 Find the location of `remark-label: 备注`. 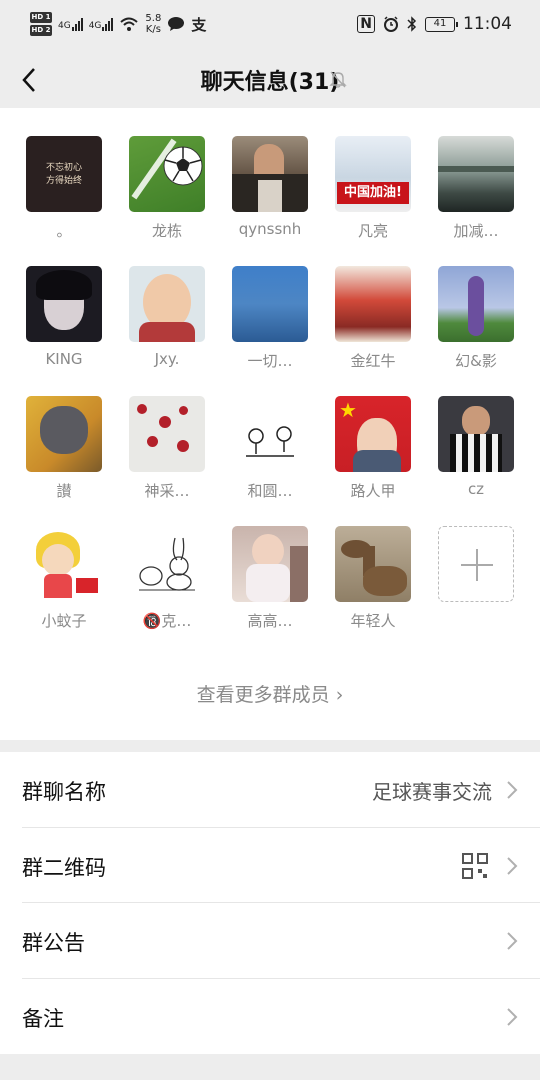

remark-label: 备注 is located at coordinates (43, 1018).